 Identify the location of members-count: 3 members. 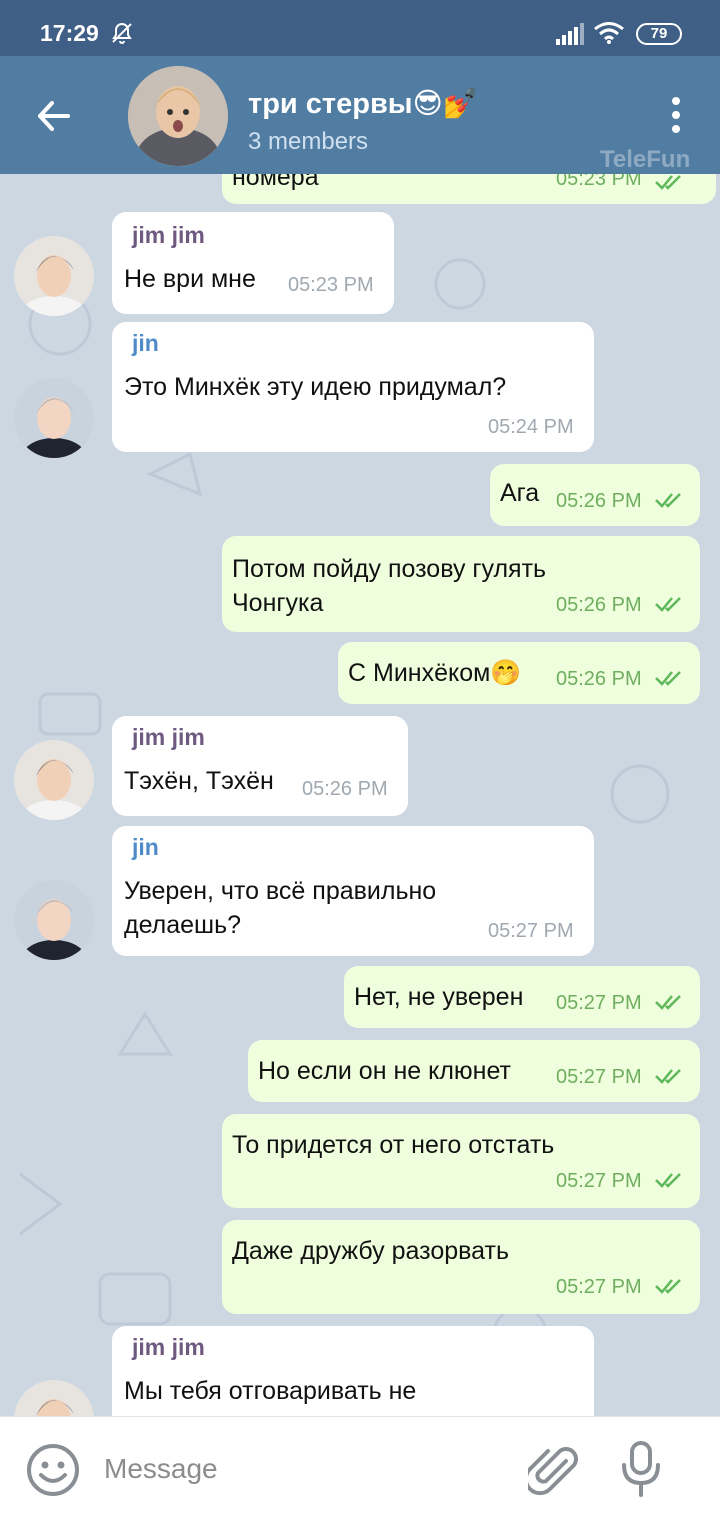
(308, 142).